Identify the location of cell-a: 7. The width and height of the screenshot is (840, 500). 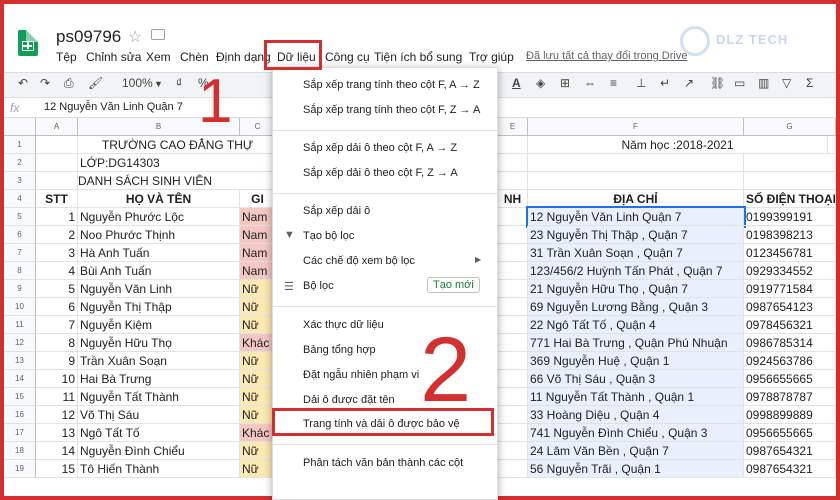
(57, 325).